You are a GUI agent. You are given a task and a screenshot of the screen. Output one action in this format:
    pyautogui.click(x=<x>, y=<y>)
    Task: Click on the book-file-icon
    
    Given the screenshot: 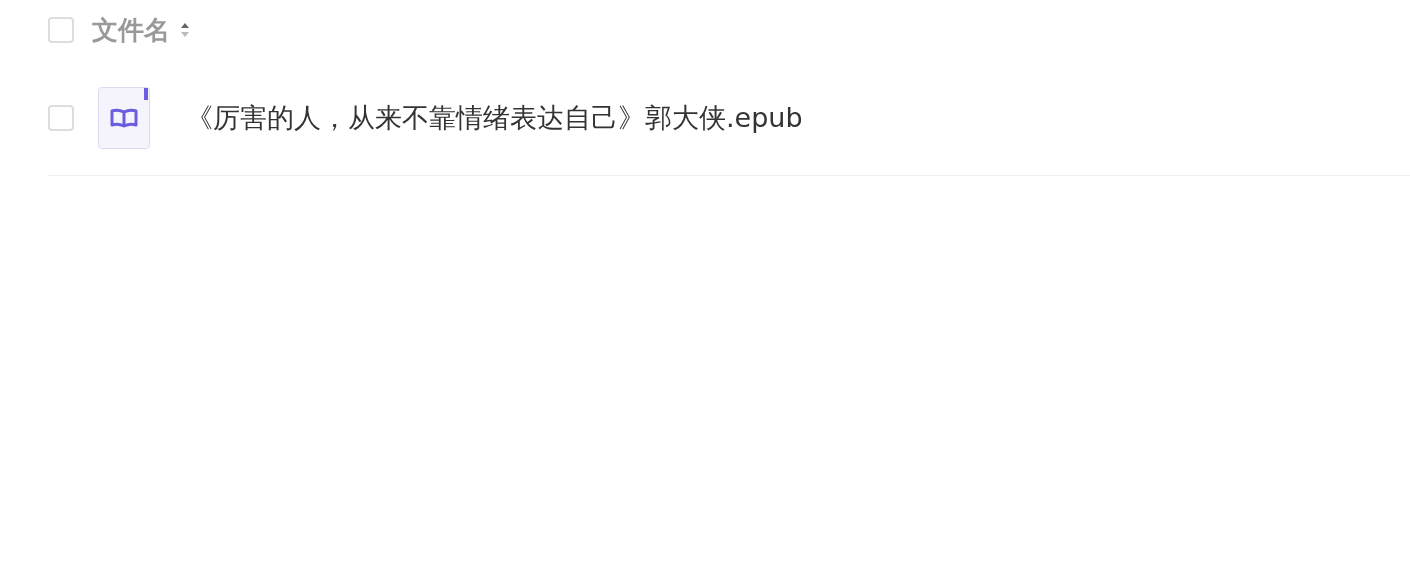 What is the action you would take?
    pyautogui.click(x=124, y=118)
    